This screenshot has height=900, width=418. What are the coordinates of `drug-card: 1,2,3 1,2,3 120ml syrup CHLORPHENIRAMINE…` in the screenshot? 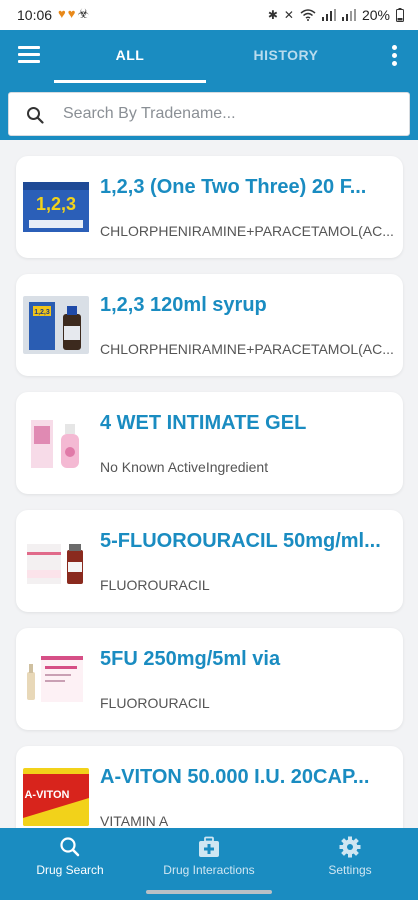 It's located at (209, 325).